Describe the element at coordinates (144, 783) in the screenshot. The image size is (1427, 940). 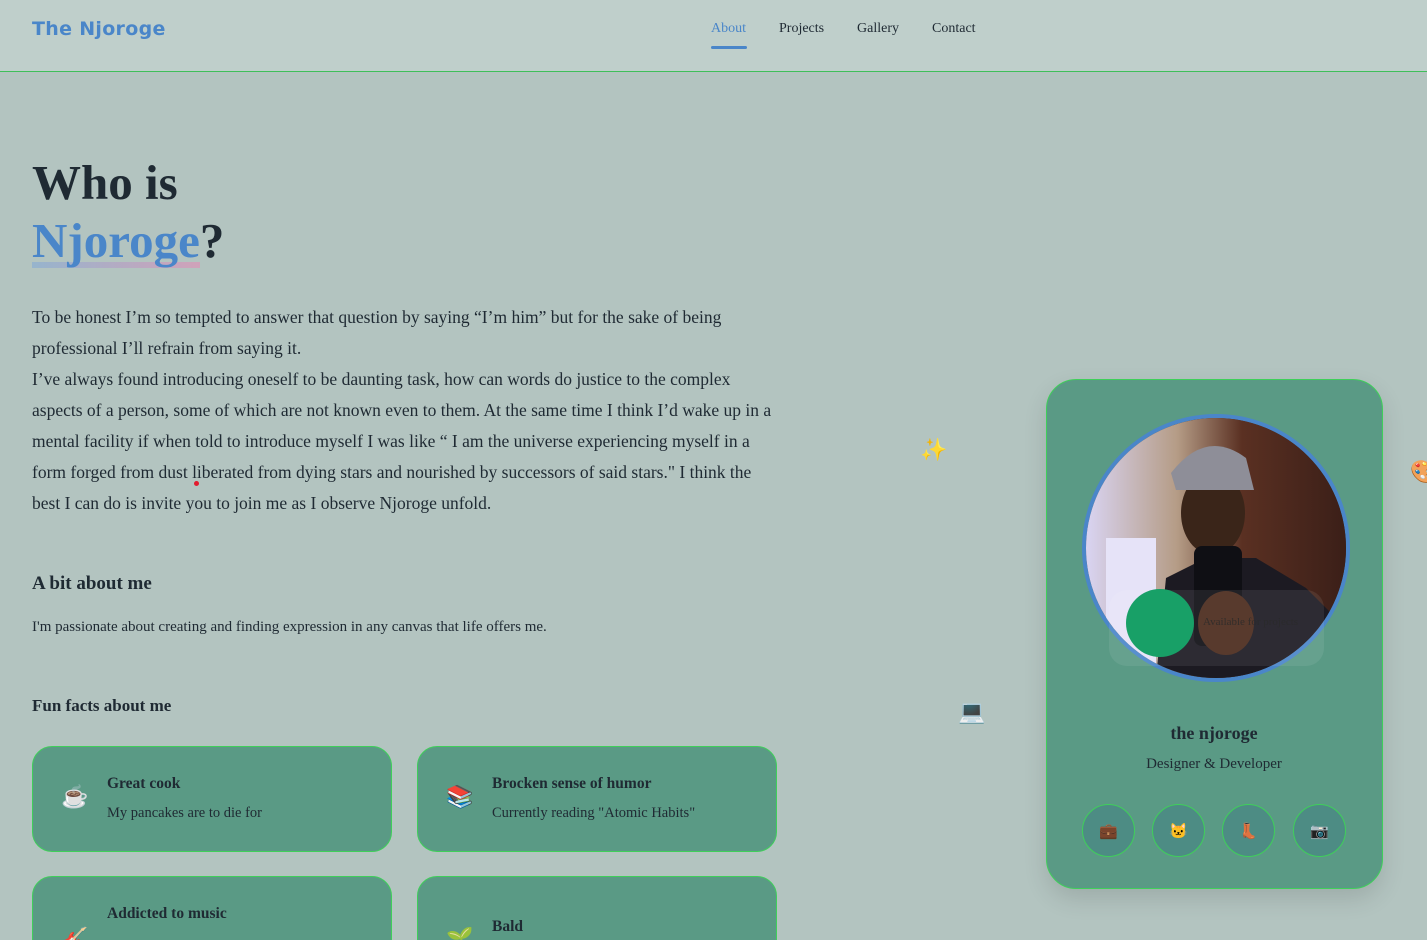
I see `fact-title: Great cook` at that location.